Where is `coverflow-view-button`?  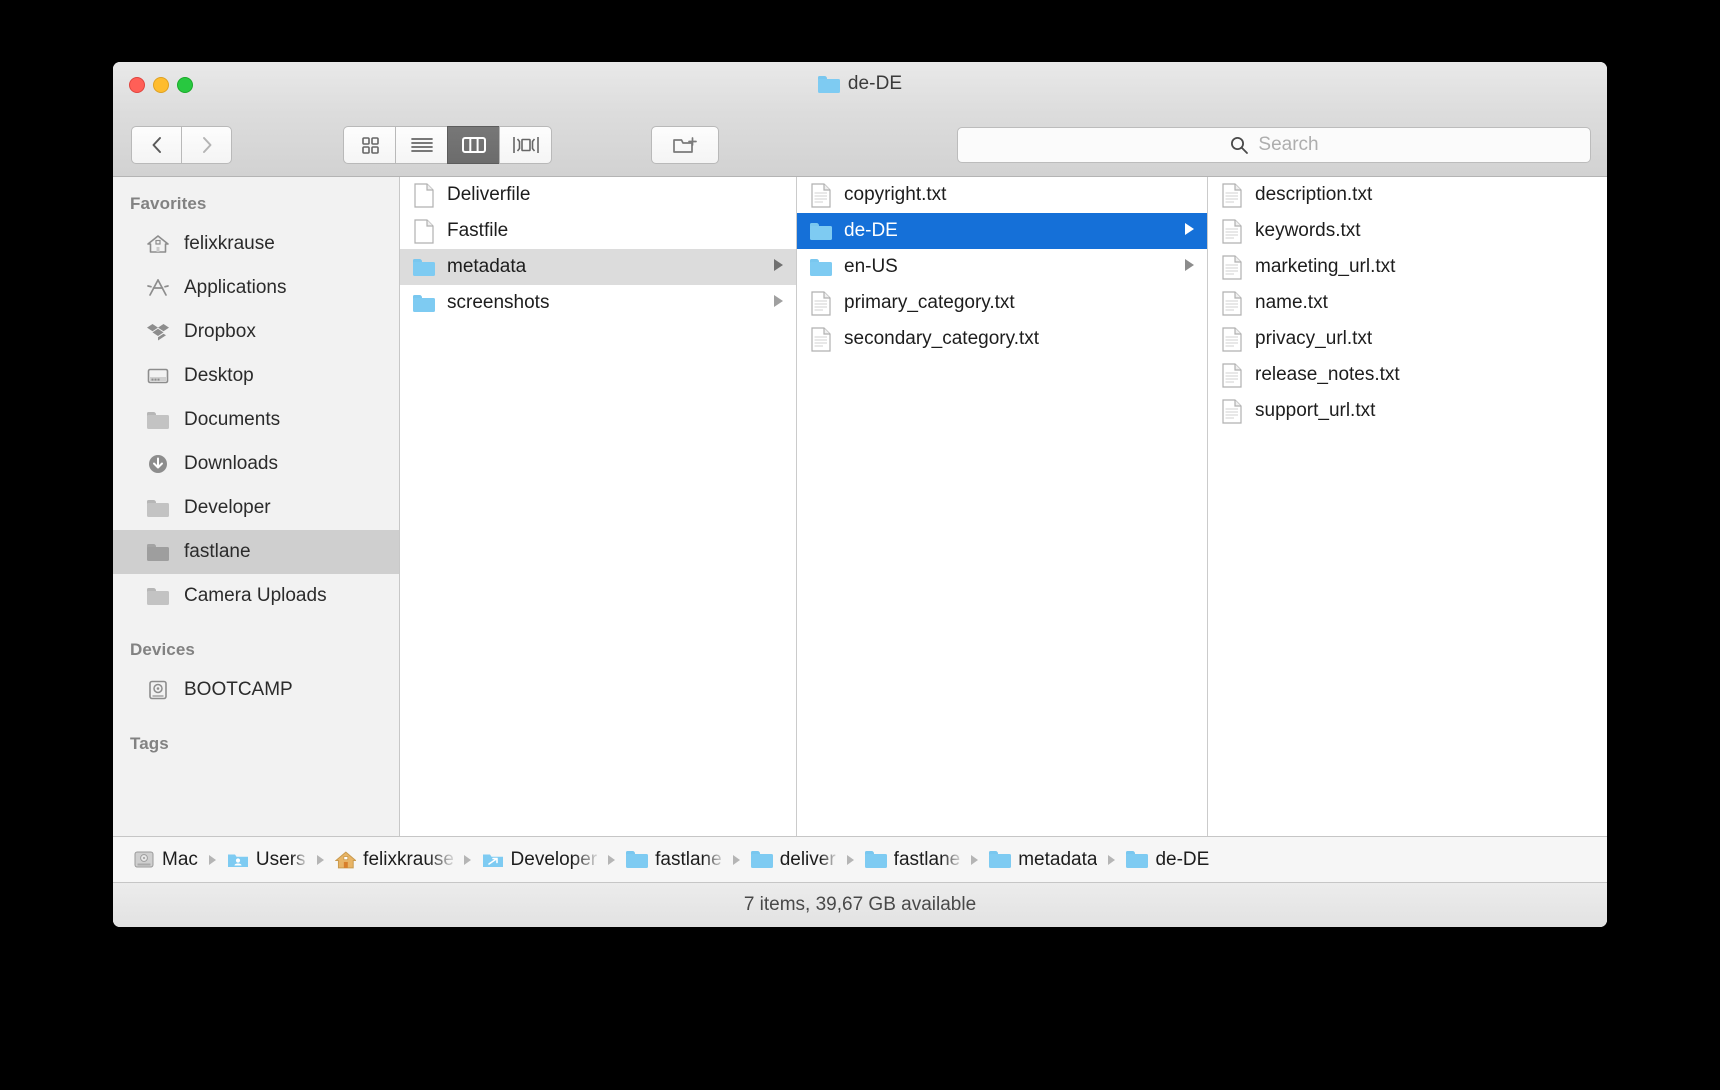
coverflow-view-button is located at coordinates (525, 145).